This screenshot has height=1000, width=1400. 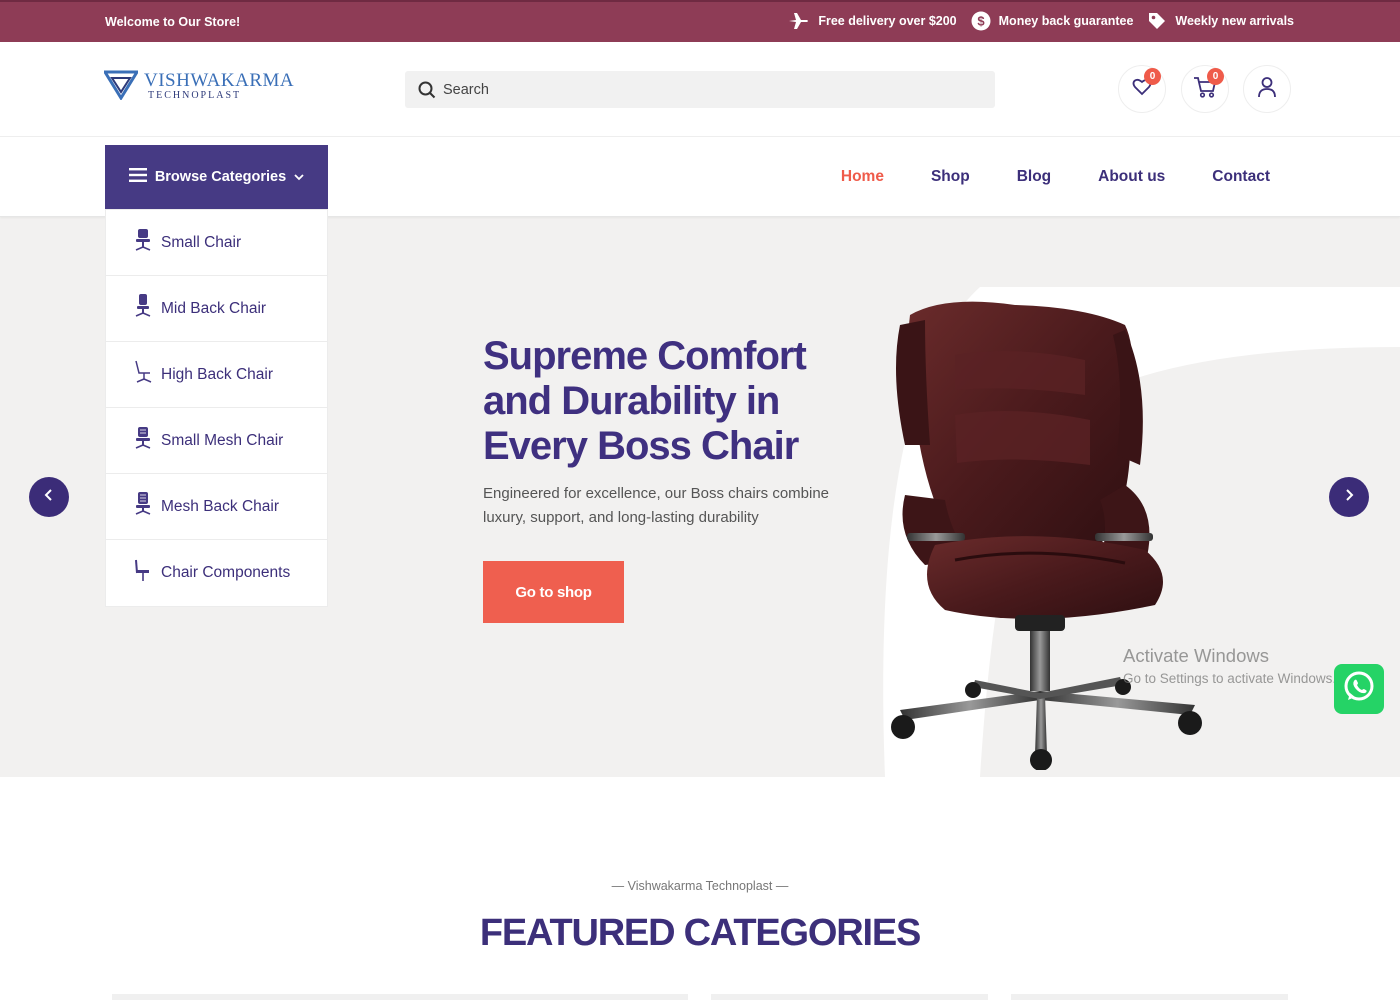 I want to click on logo-mark-icon, so click(x=121, y=86).